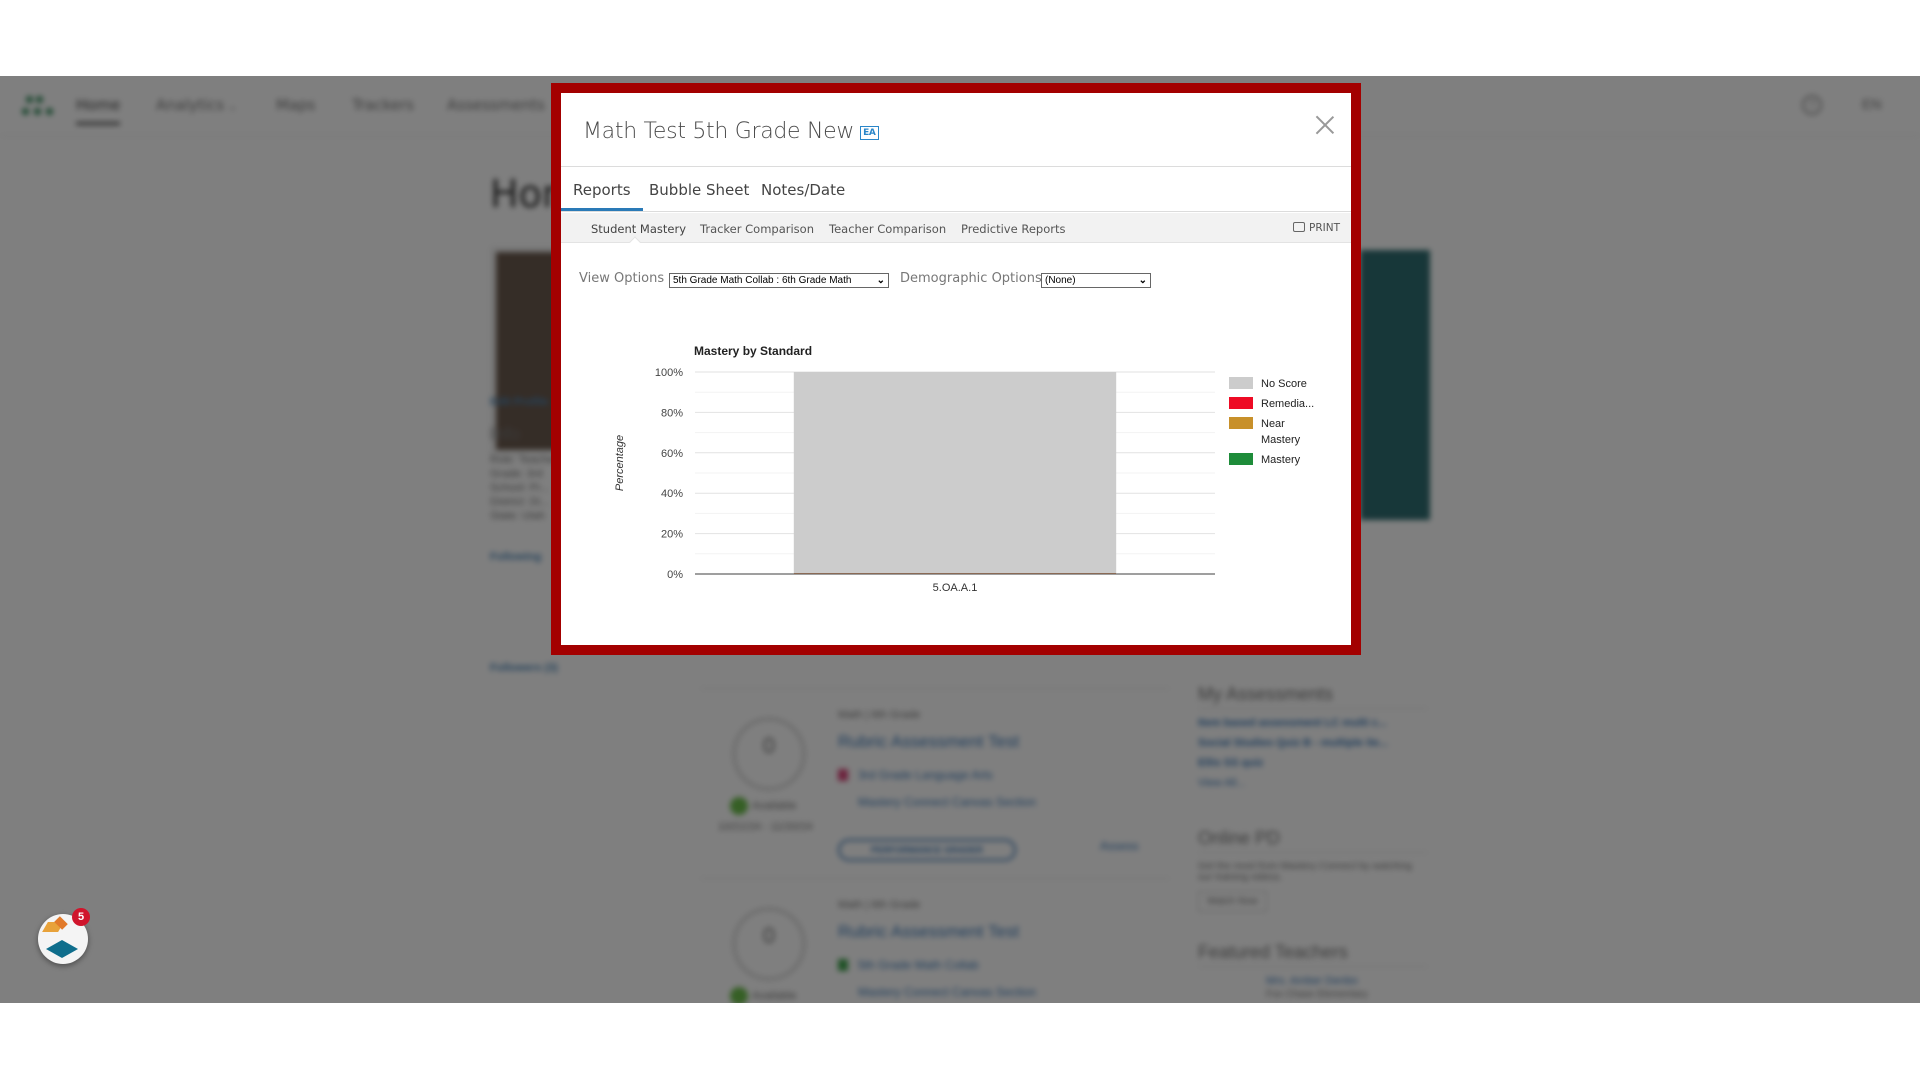 The height and width of the screenshot is (1080, 1920). I want to click on notification-badge: 5, so click(81, 917).